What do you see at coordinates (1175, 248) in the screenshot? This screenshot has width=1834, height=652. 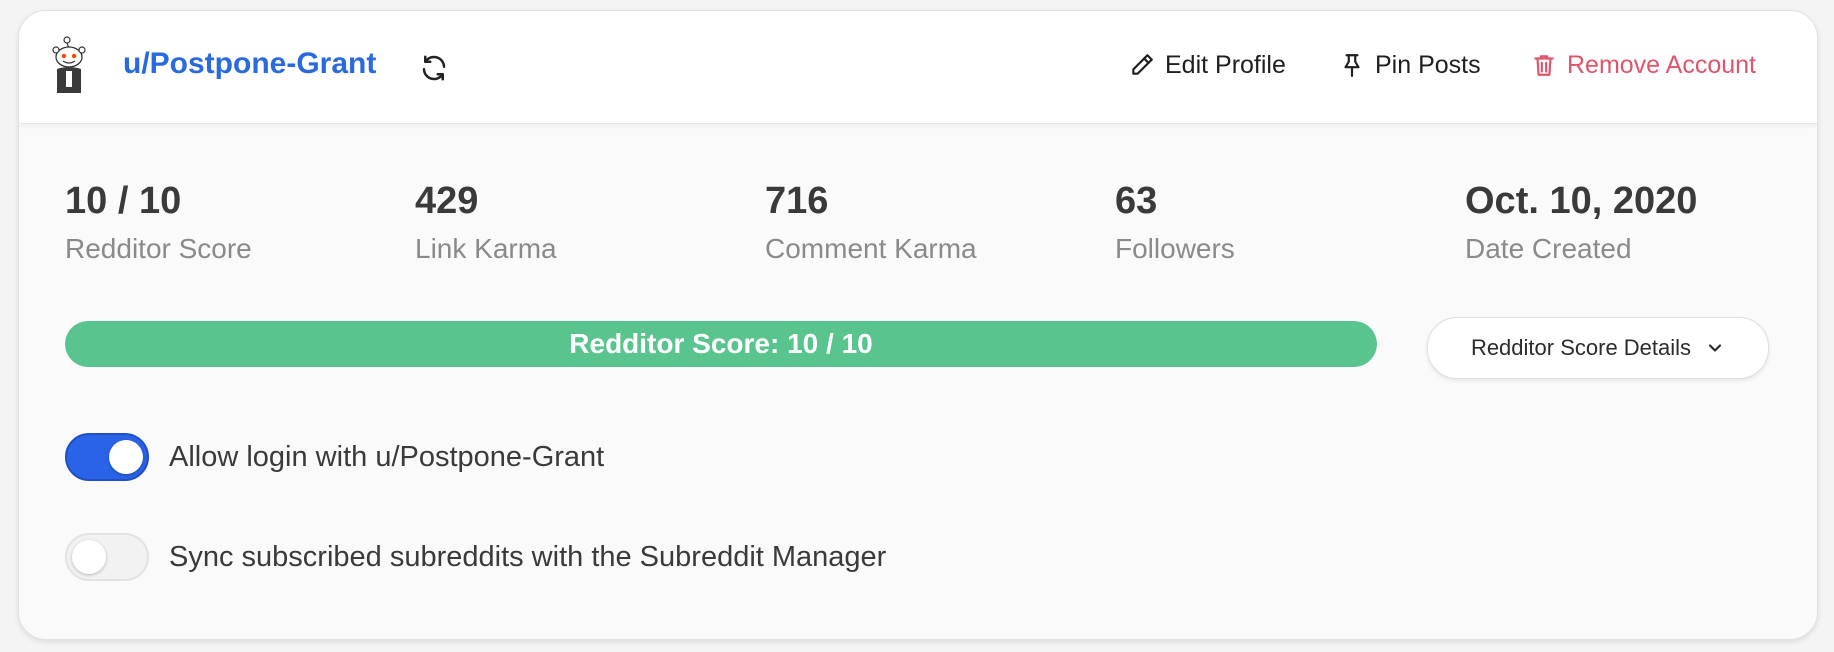 I see `stat-label: Followers` at bounding box center [1175, 248].